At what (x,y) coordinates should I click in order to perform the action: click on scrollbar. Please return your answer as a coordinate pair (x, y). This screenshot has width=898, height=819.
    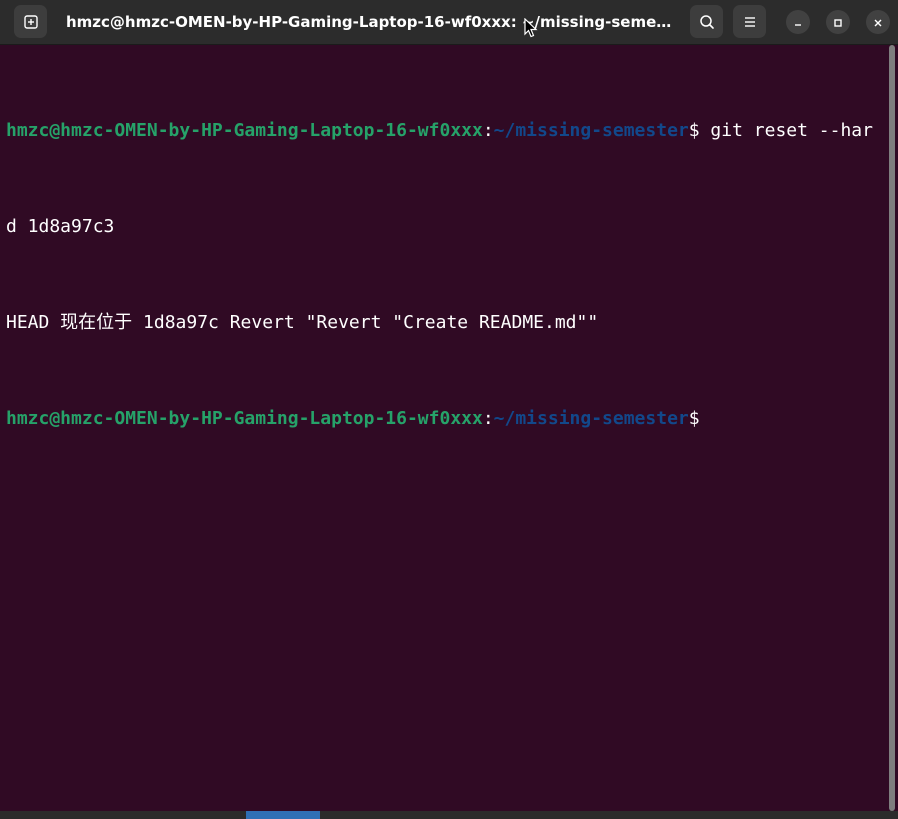
    Looking at the image, I should click on (892, 428).